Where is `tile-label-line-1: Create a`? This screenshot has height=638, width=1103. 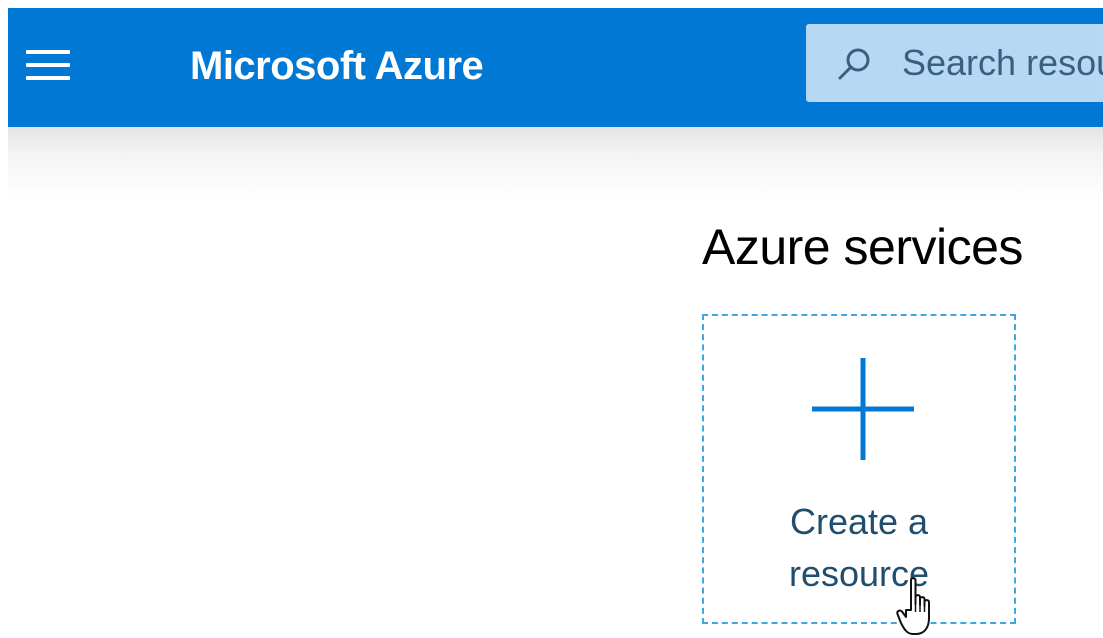
tile-label-line-1: Create a is located at coordinates (859, 521).